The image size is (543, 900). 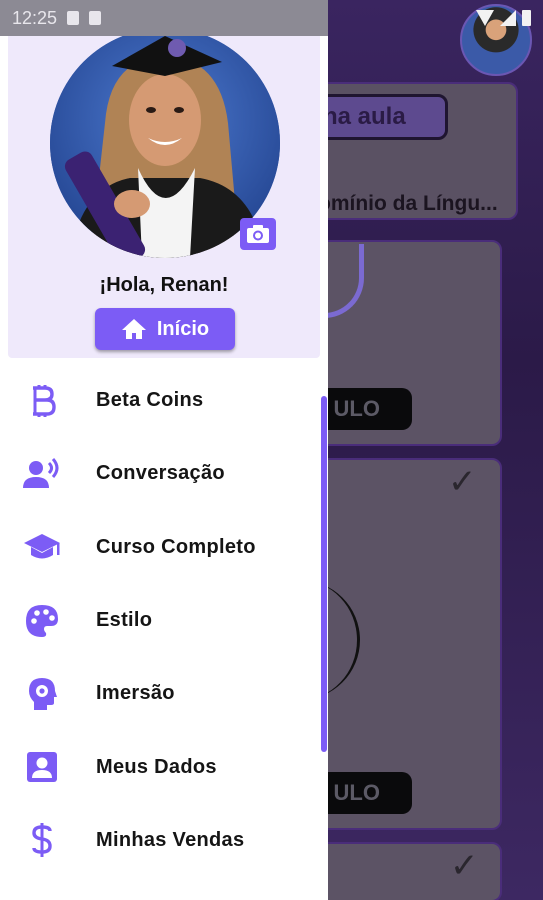 What do you see at coordinates (95, 18) in the screenshot?
I see `sd-card-icon` at bounding box center [95, 18].